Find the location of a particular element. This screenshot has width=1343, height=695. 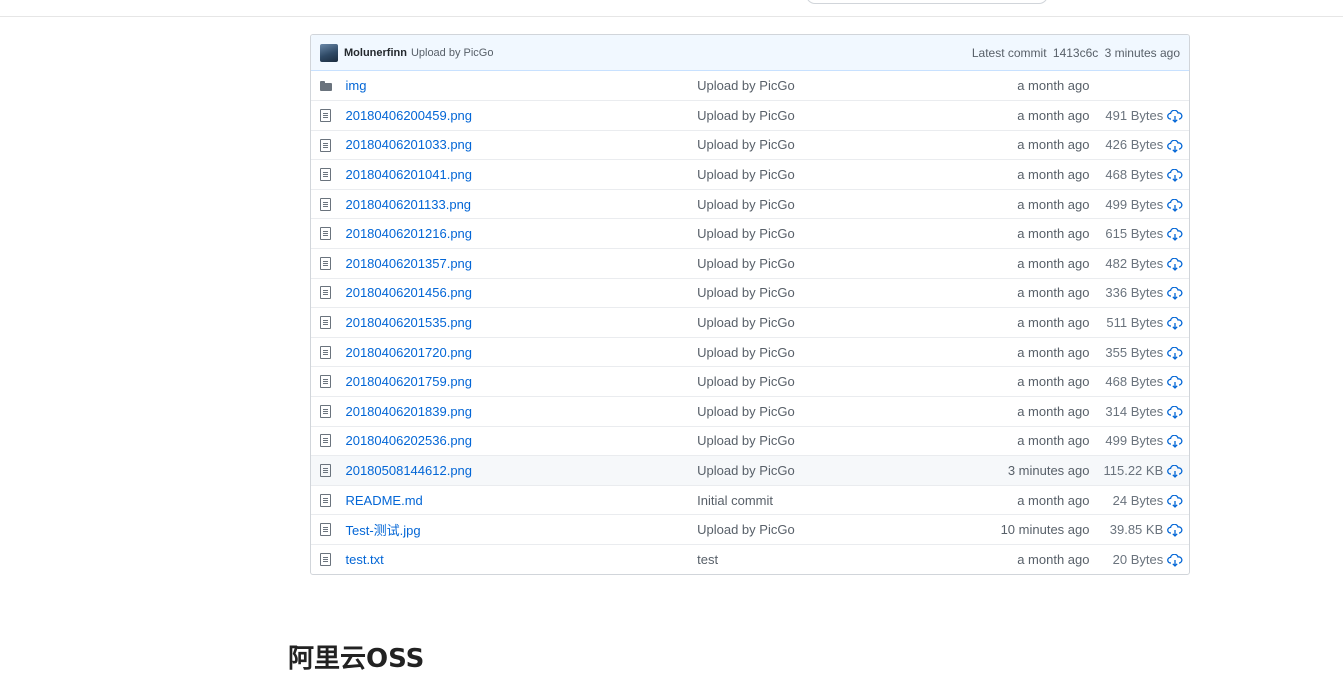

file-name-link: 20180406201041.png is located at coordinates (408, 174).